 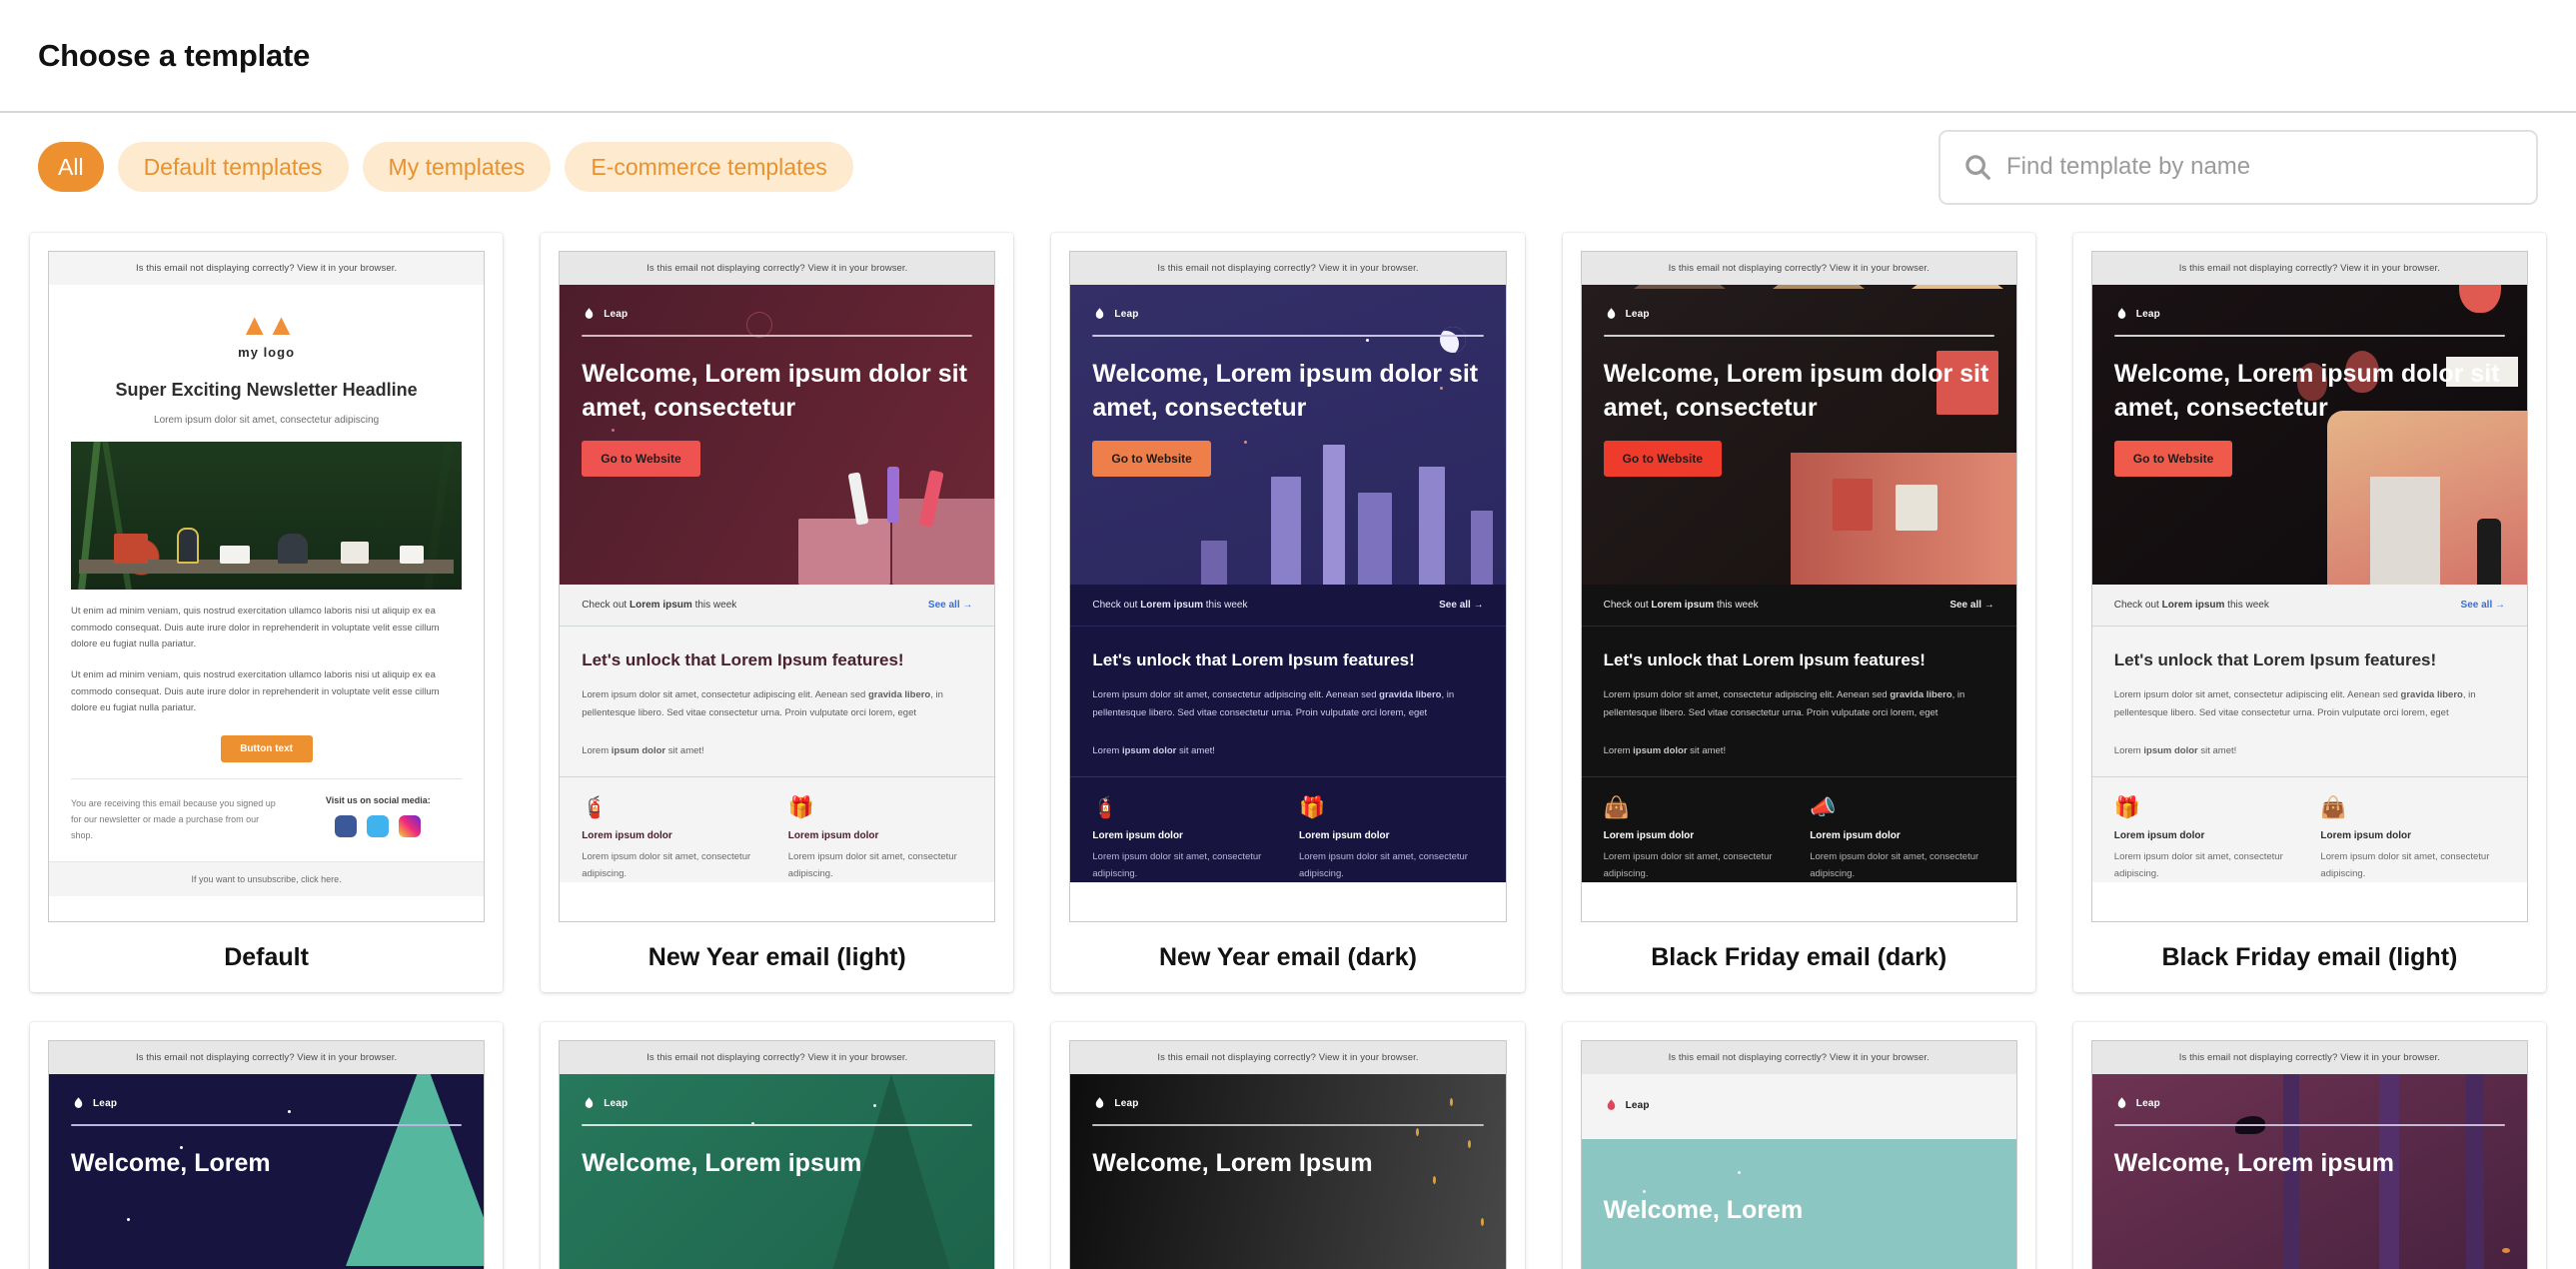 I want to click on search-box, so click(x=2238, y=167).